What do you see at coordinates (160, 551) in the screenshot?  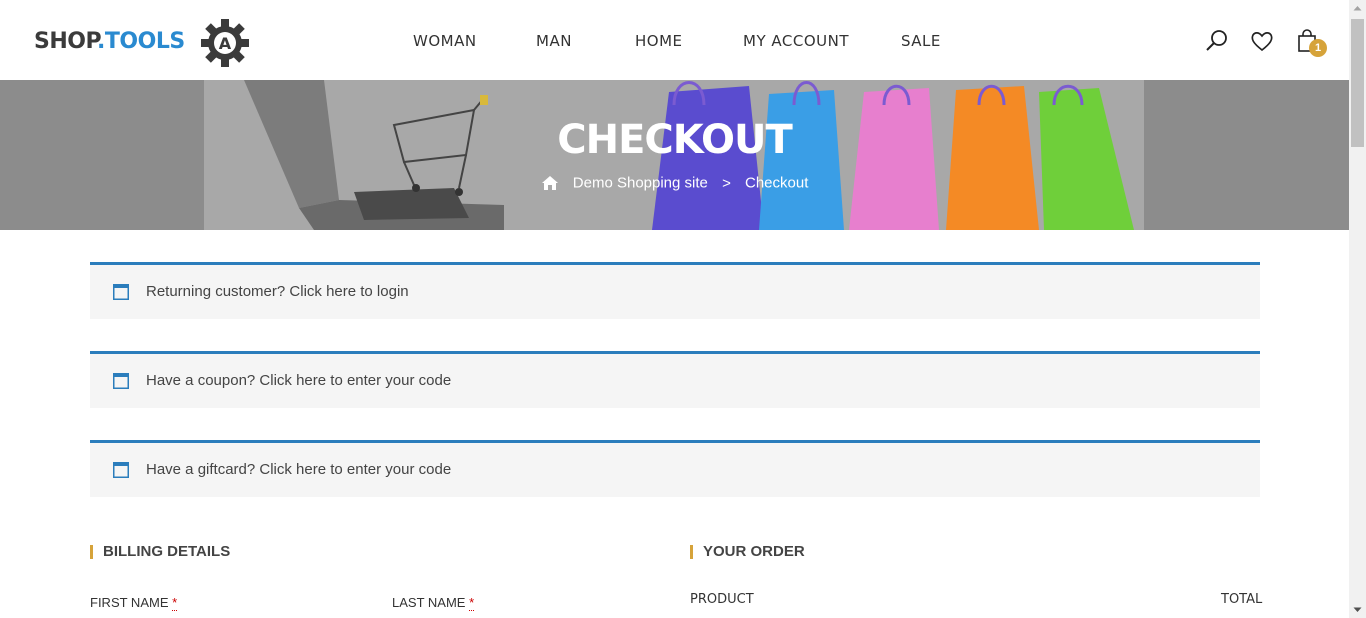 I see `billing-details-title: BILLING DETAILS` at bounding box center [160, 551].